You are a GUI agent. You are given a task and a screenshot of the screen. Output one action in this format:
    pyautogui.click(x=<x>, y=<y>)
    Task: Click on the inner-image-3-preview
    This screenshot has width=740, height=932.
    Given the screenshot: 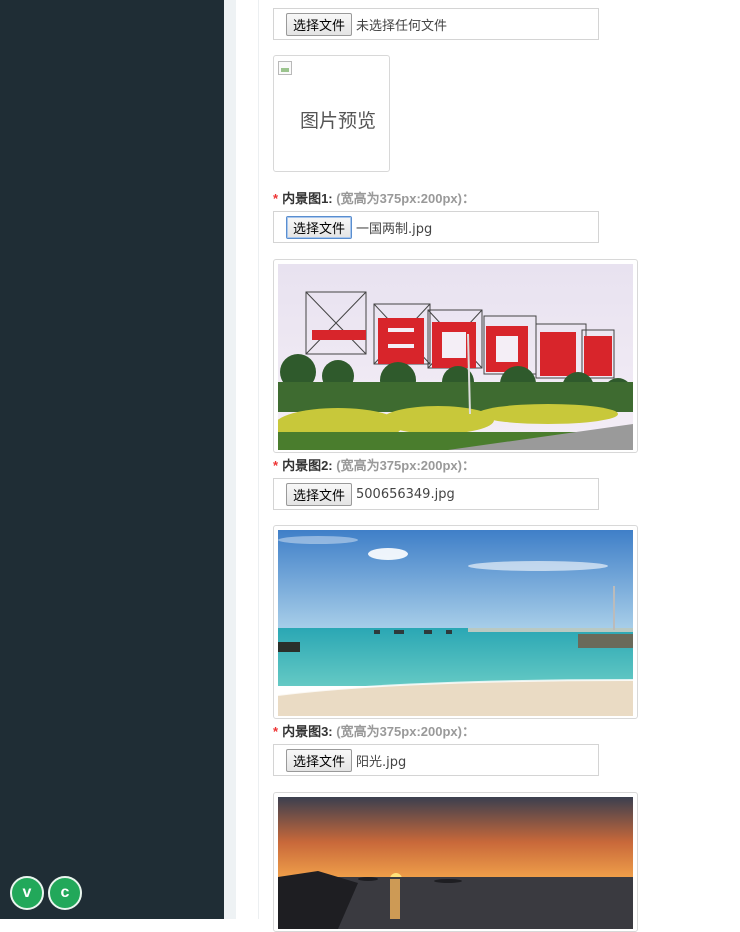 What is the action you would take?
    pyautogui.click(x=455, y=862)
    